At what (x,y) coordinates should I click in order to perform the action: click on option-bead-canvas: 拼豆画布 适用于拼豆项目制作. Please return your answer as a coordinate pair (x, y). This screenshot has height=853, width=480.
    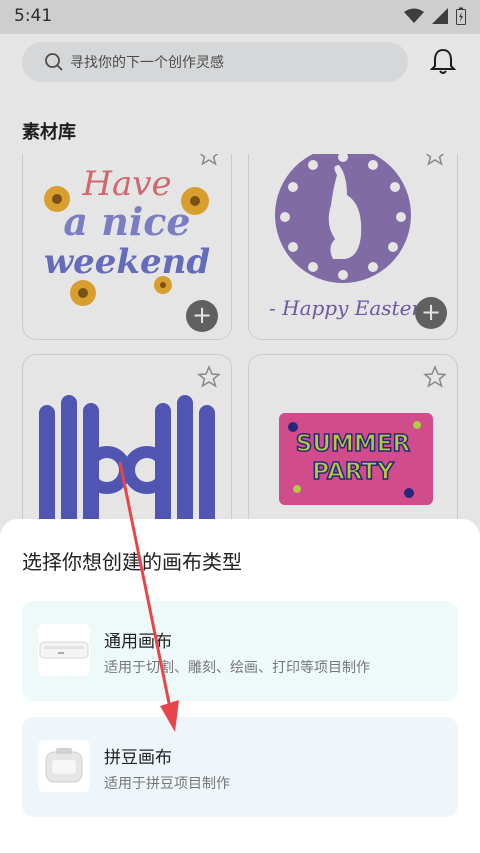
    Looking at the image, I should click on (240, 767).